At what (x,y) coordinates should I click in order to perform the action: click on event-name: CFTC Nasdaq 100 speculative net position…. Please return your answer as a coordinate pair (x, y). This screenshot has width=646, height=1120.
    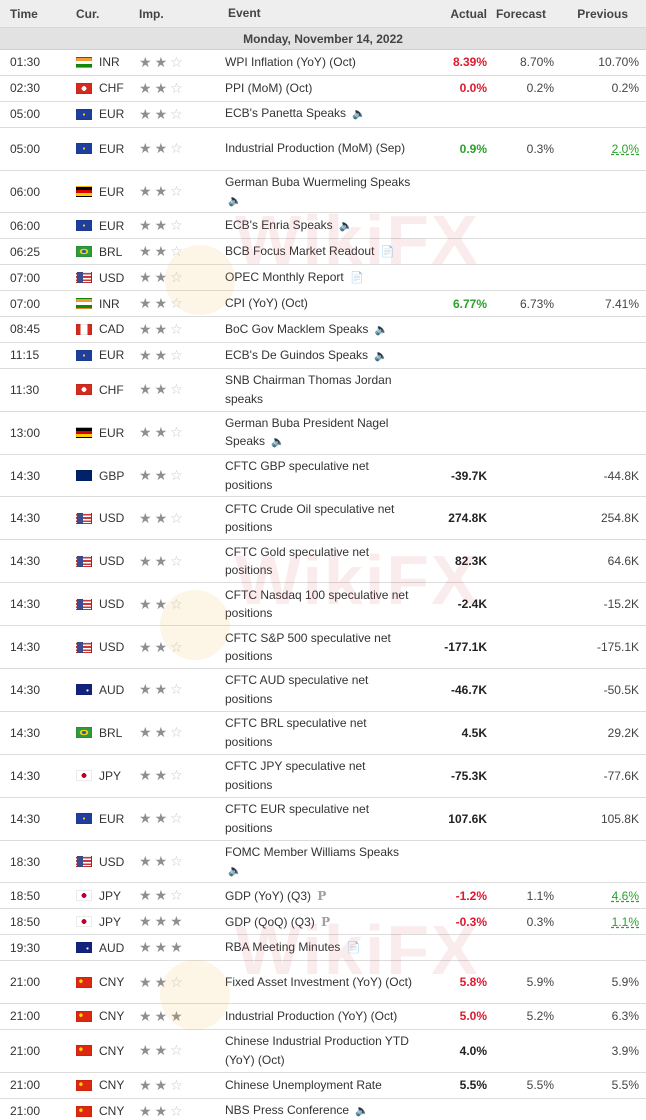
    Looking at the image, I should click on (320, 604).